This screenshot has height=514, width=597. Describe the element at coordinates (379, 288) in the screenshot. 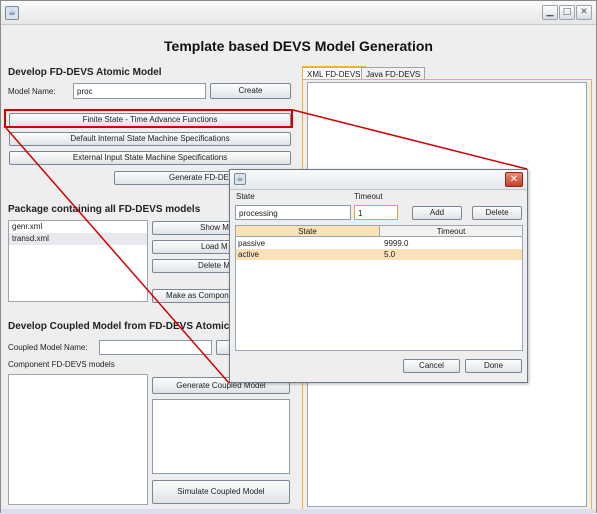

I see `states-table: State Timeout passive 9999.0 active 5.0` at that location.